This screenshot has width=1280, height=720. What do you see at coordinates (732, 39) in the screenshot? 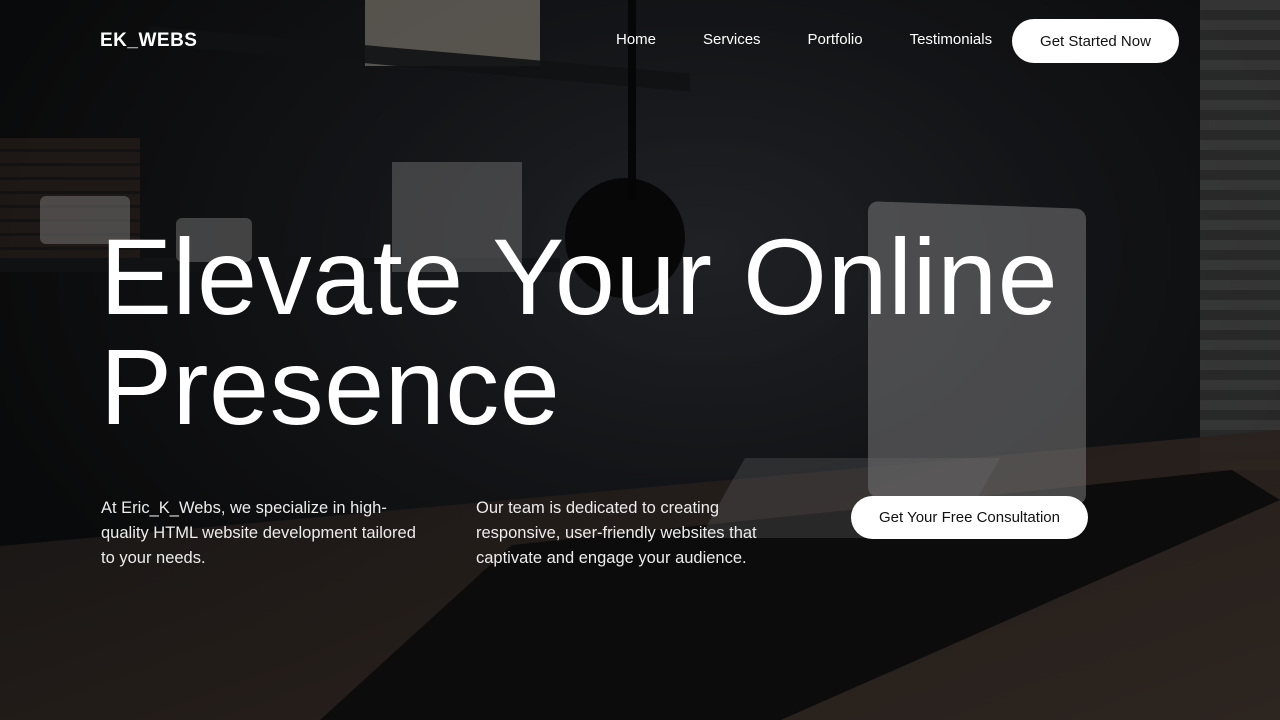
I see `nav-link-services: Services` at bounding box center [732, 39].